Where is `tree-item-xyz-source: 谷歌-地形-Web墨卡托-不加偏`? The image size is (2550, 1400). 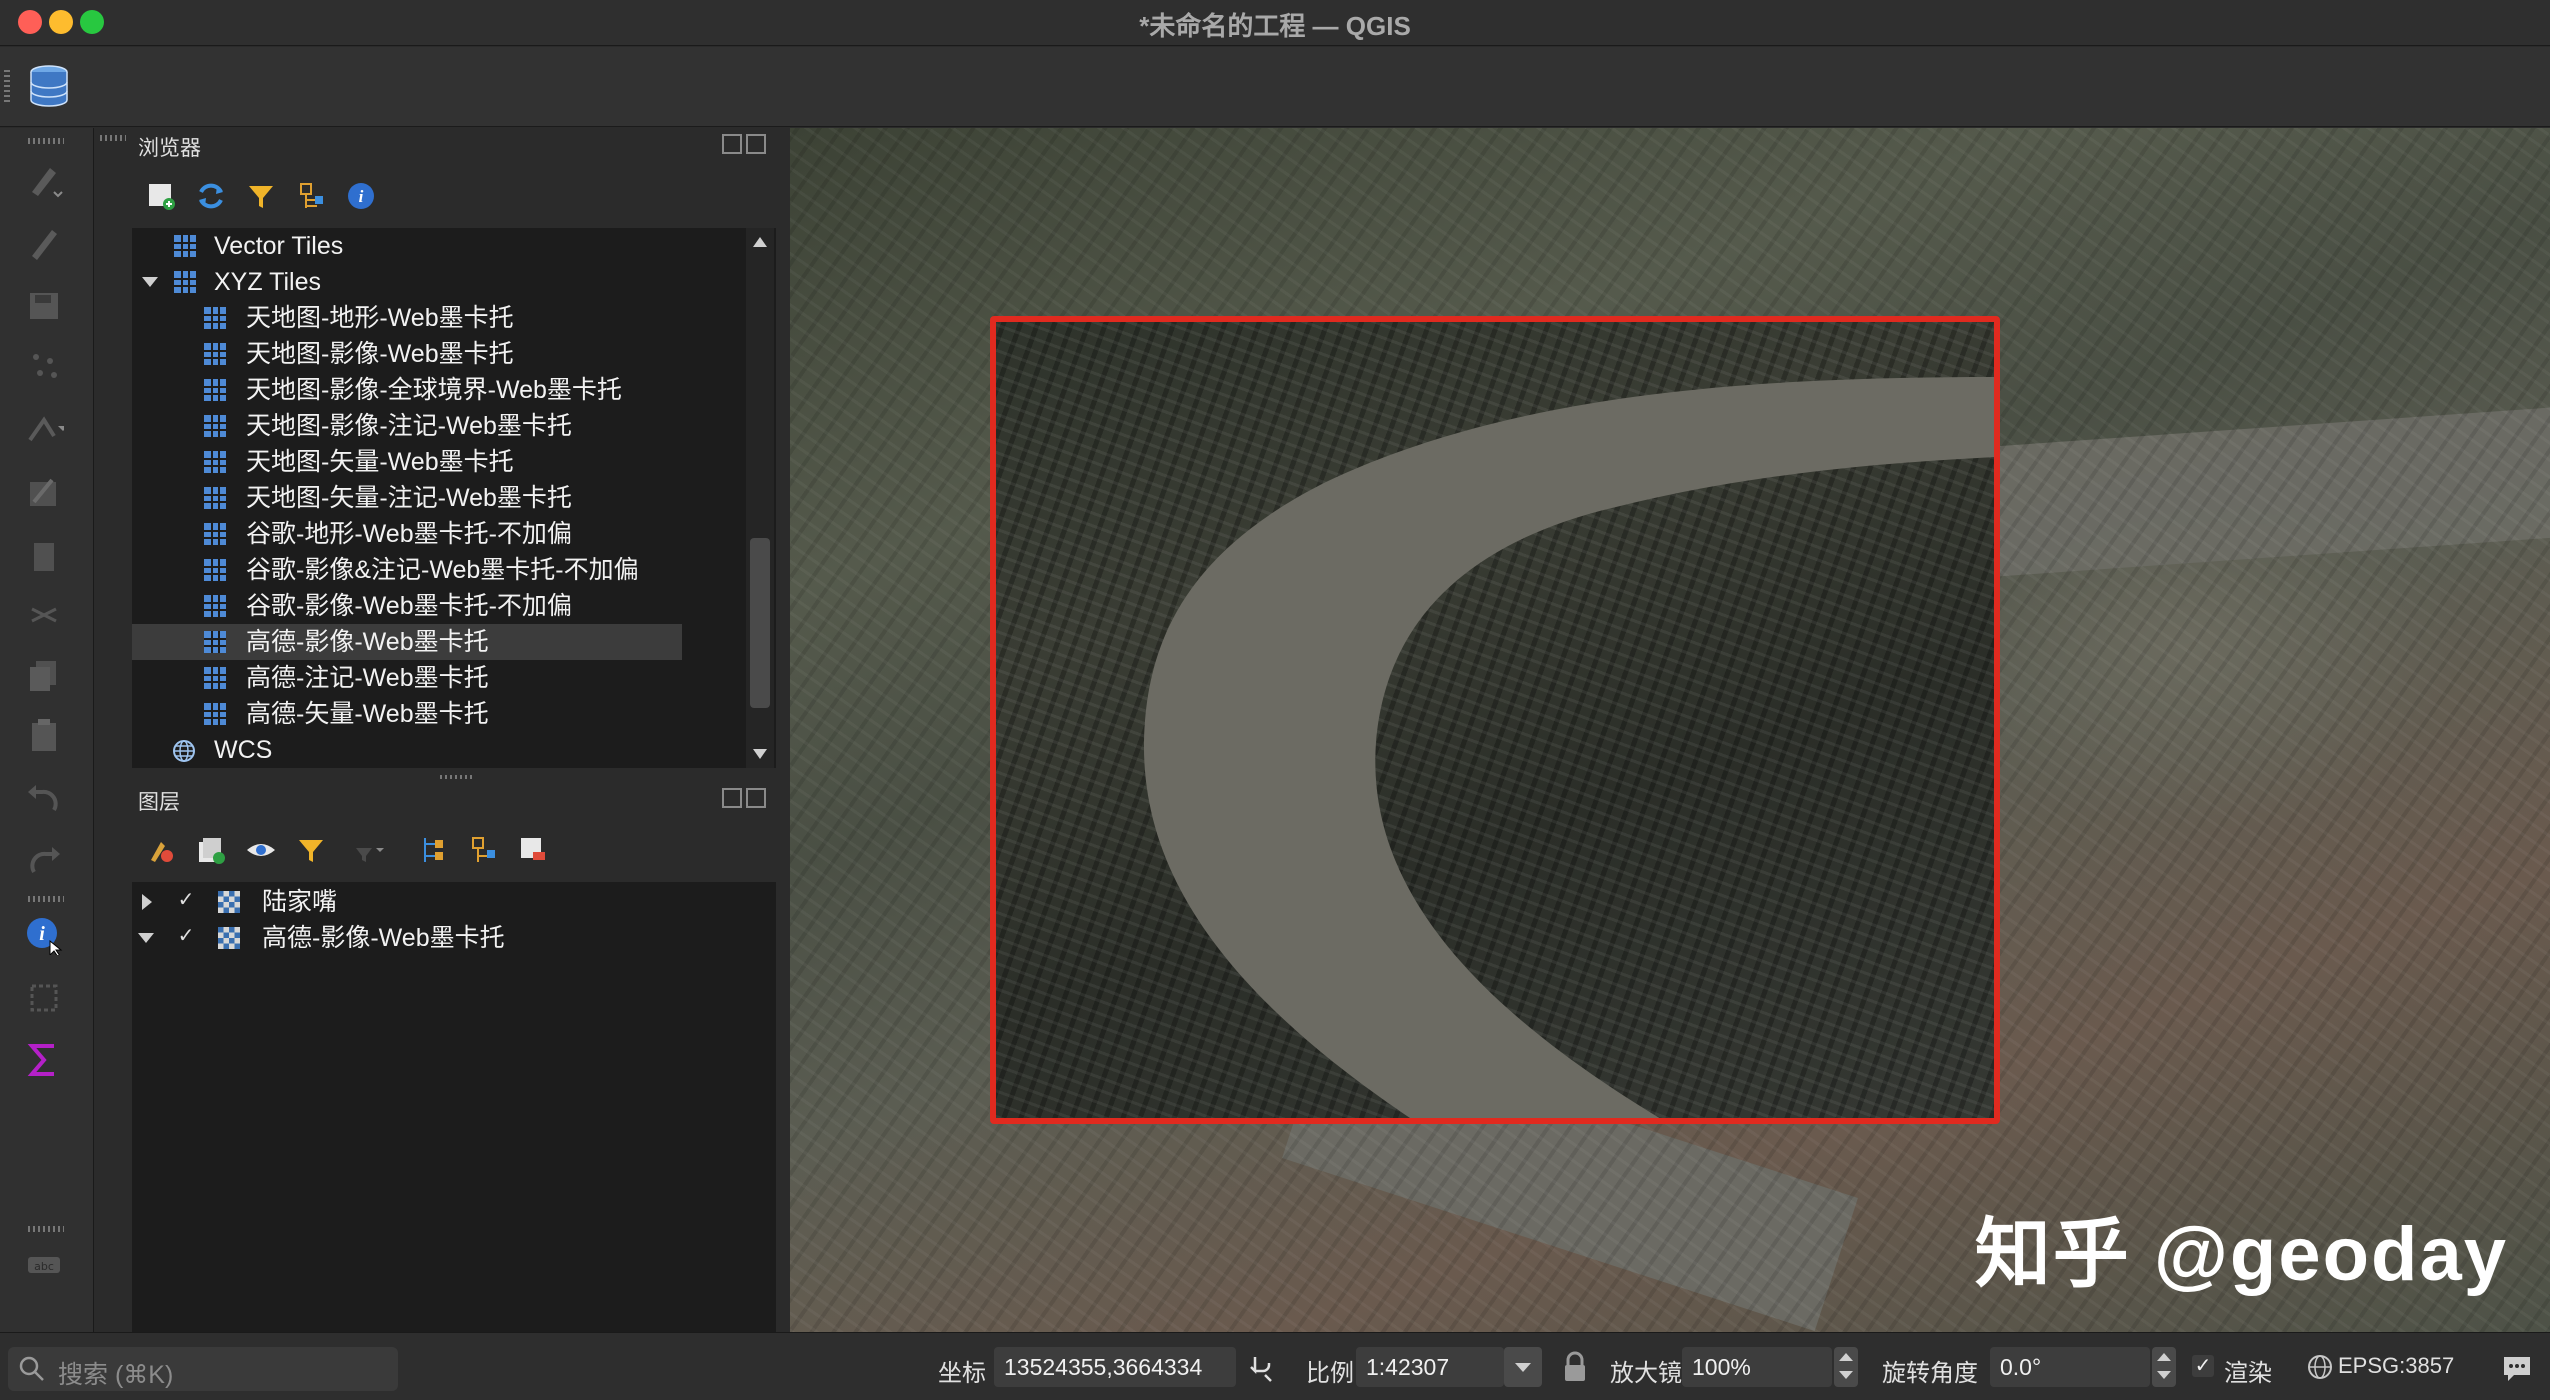 tree-item-xyz-source: 谷歌-地形-Web墨卡托-不加偏 is located at coordinates (437, 534).